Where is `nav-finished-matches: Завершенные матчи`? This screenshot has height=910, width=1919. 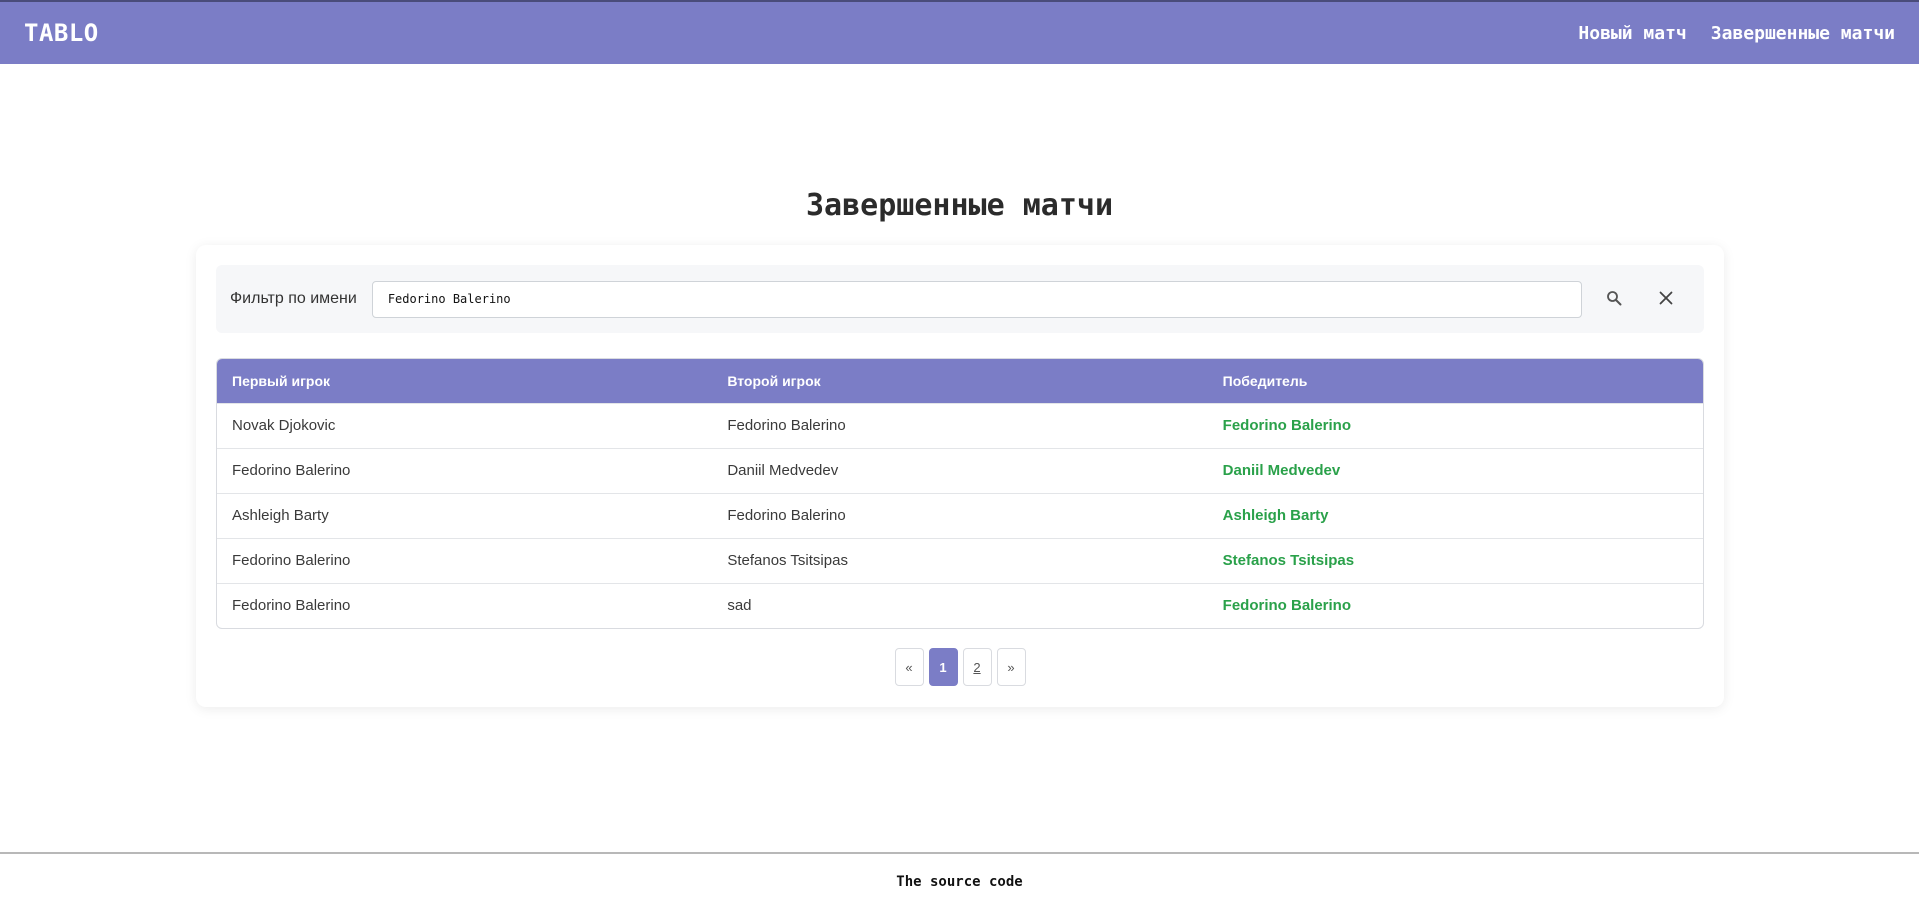 nav-finished-matches: Завершенные матчи is located at coordinates (1803, 33).